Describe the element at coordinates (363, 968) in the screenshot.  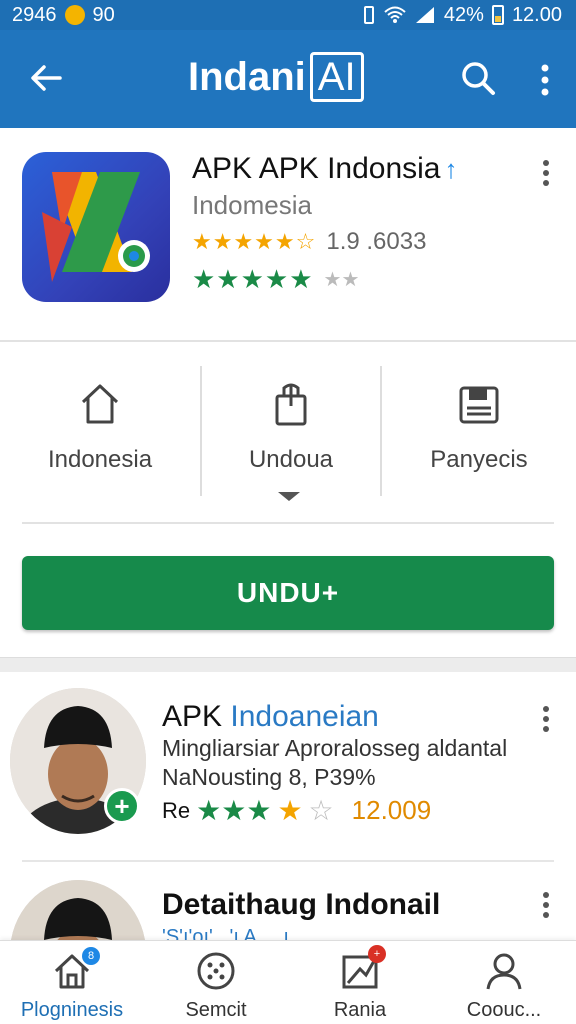
I see `chart-icon: +` at that location.